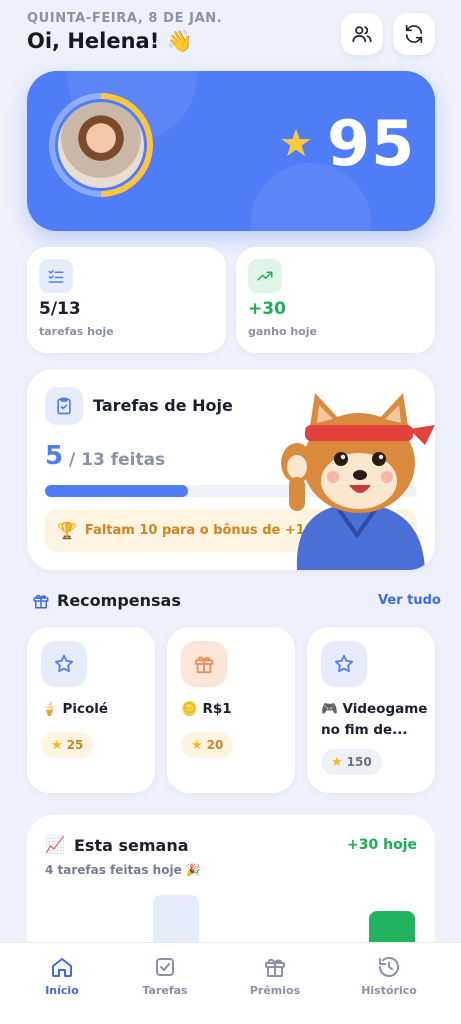 The image size is (461, 1024). I want to click on tasks-total: / 13 feitas, so click(117, 460).